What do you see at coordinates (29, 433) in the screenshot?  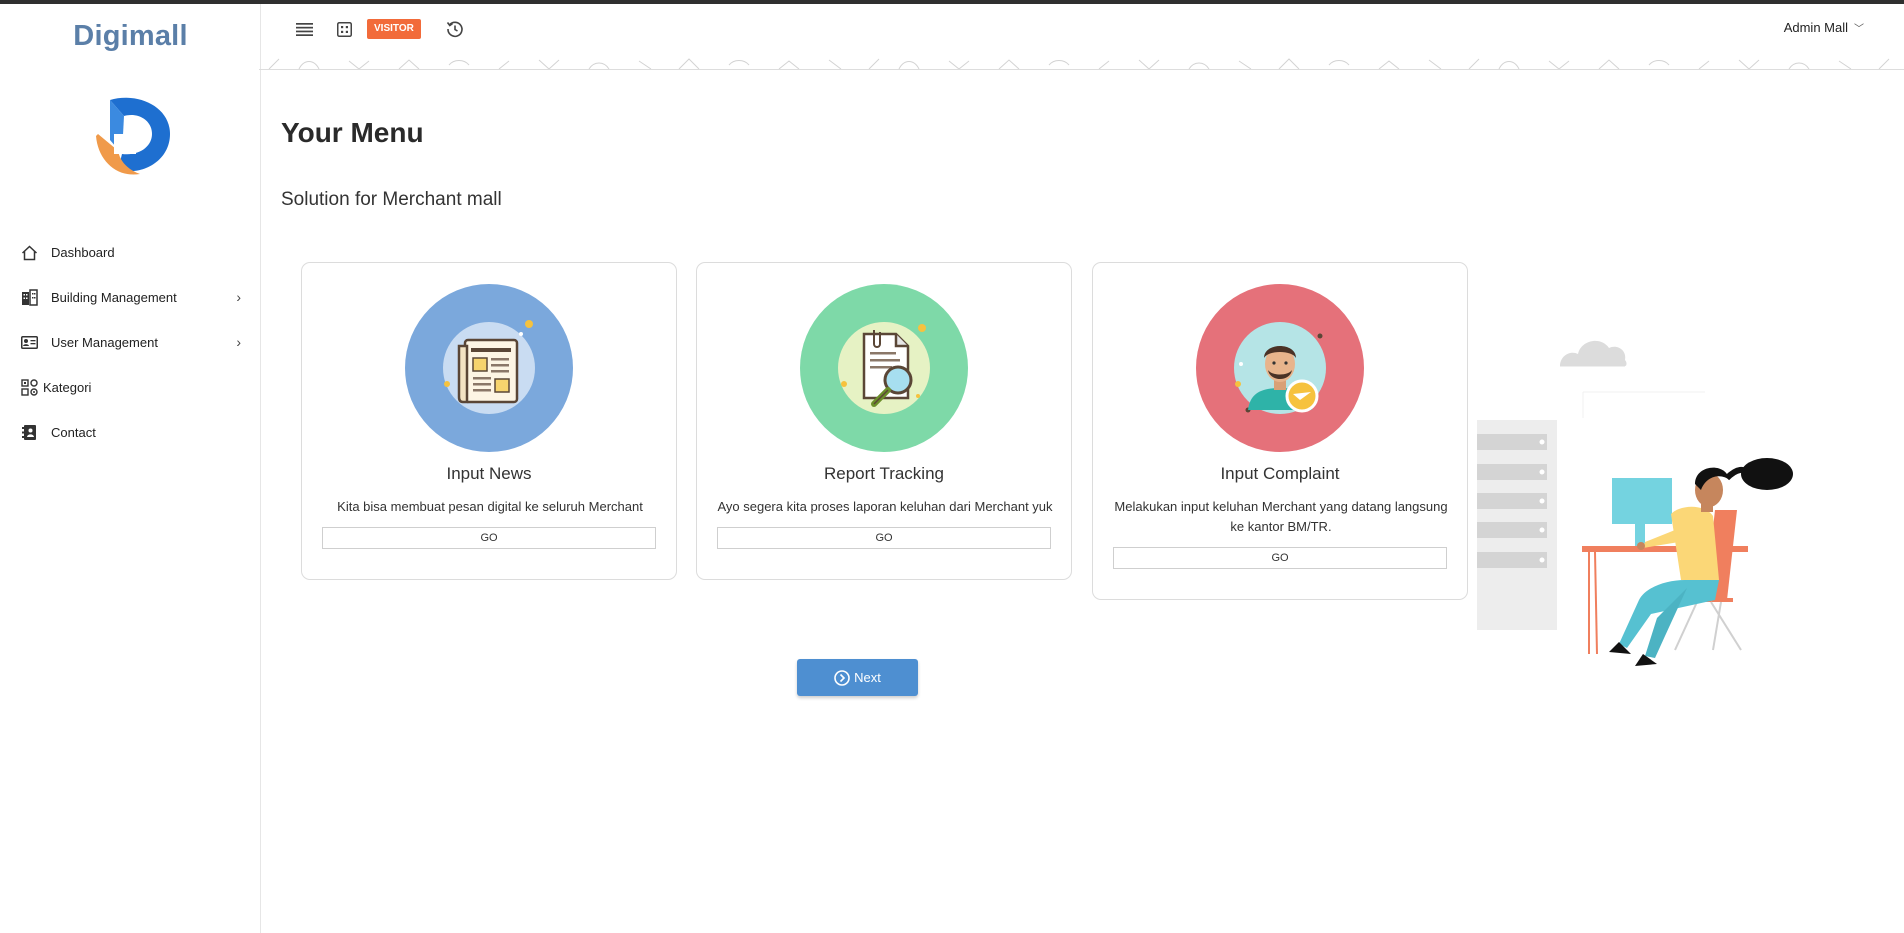 I see `contact-book-icon` at bounding box center [29, 433].